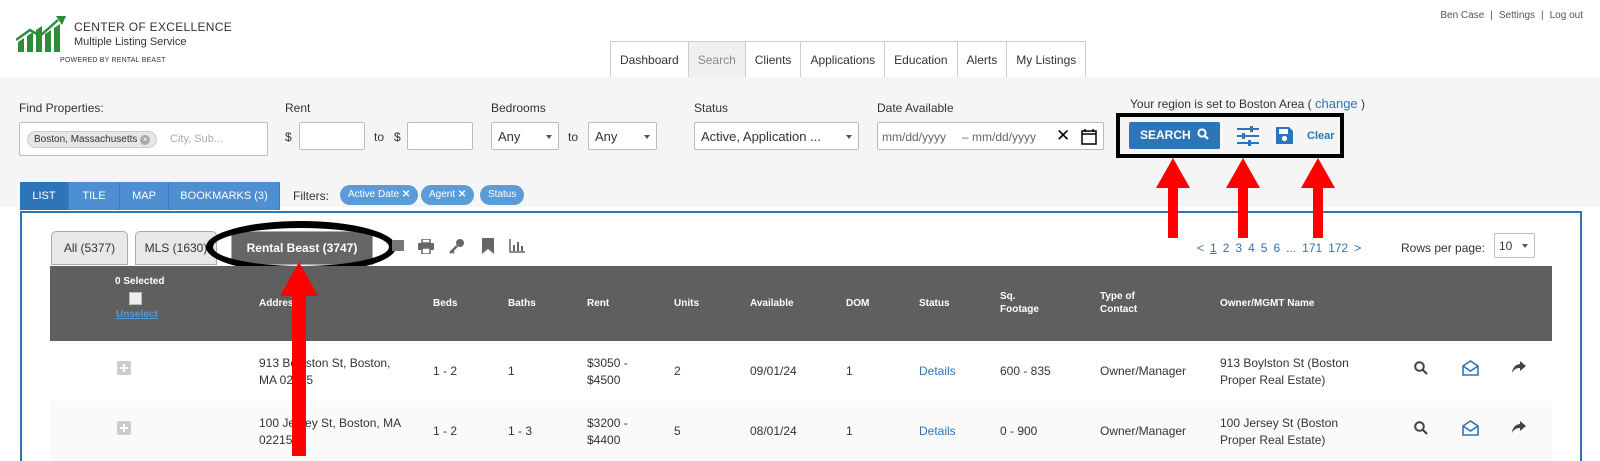 This screenshot has width=1600, height=461. What do you see at coordinates (1321, 136) in the screenshot?
I see `clear-button: Clear` at bounding box center [1321, 136].